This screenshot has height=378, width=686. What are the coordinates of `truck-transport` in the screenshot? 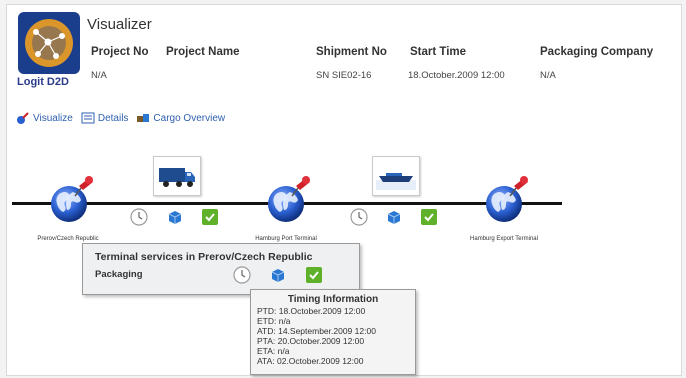 It's located at (177, 176).